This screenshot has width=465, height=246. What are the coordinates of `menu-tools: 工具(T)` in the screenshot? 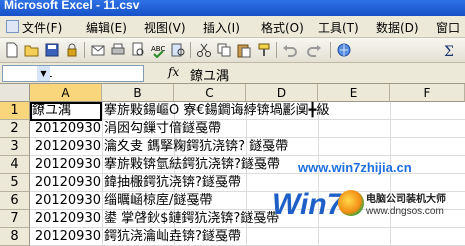 It's located at (338, 27).